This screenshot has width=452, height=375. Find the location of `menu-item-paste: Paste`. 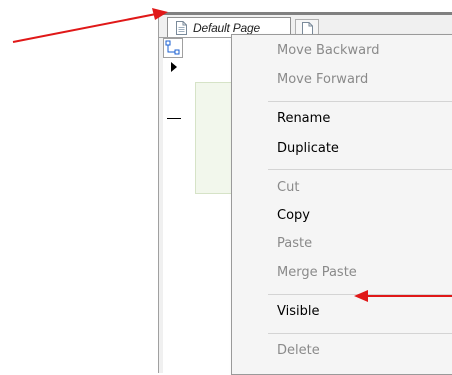

menu-item-paste: Paste is located at coordinates (294, 244).